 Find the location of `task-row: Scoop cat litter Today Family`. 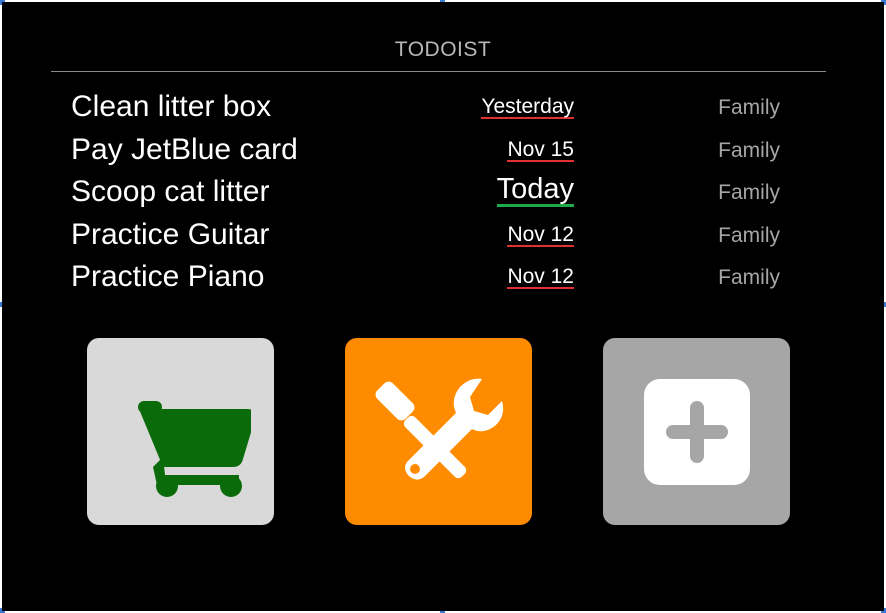

task-row: Scoop cat litter Today Family is located at coordinates (443, 196).